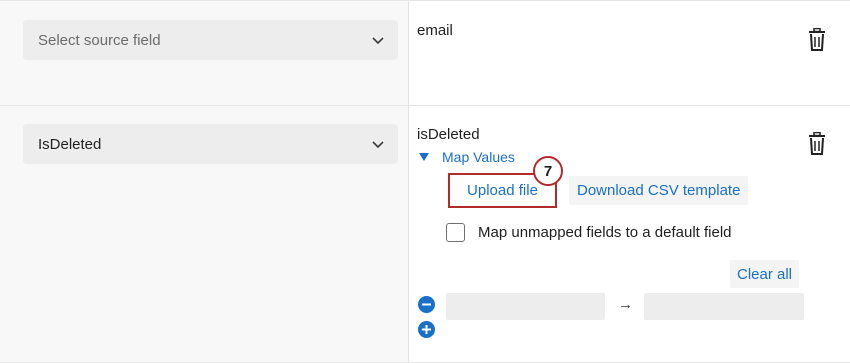  What do you see at coordinates (448, 134) in the screenshot?
I see `target-field-name: isDeleted` at bounding box center [448, 134].